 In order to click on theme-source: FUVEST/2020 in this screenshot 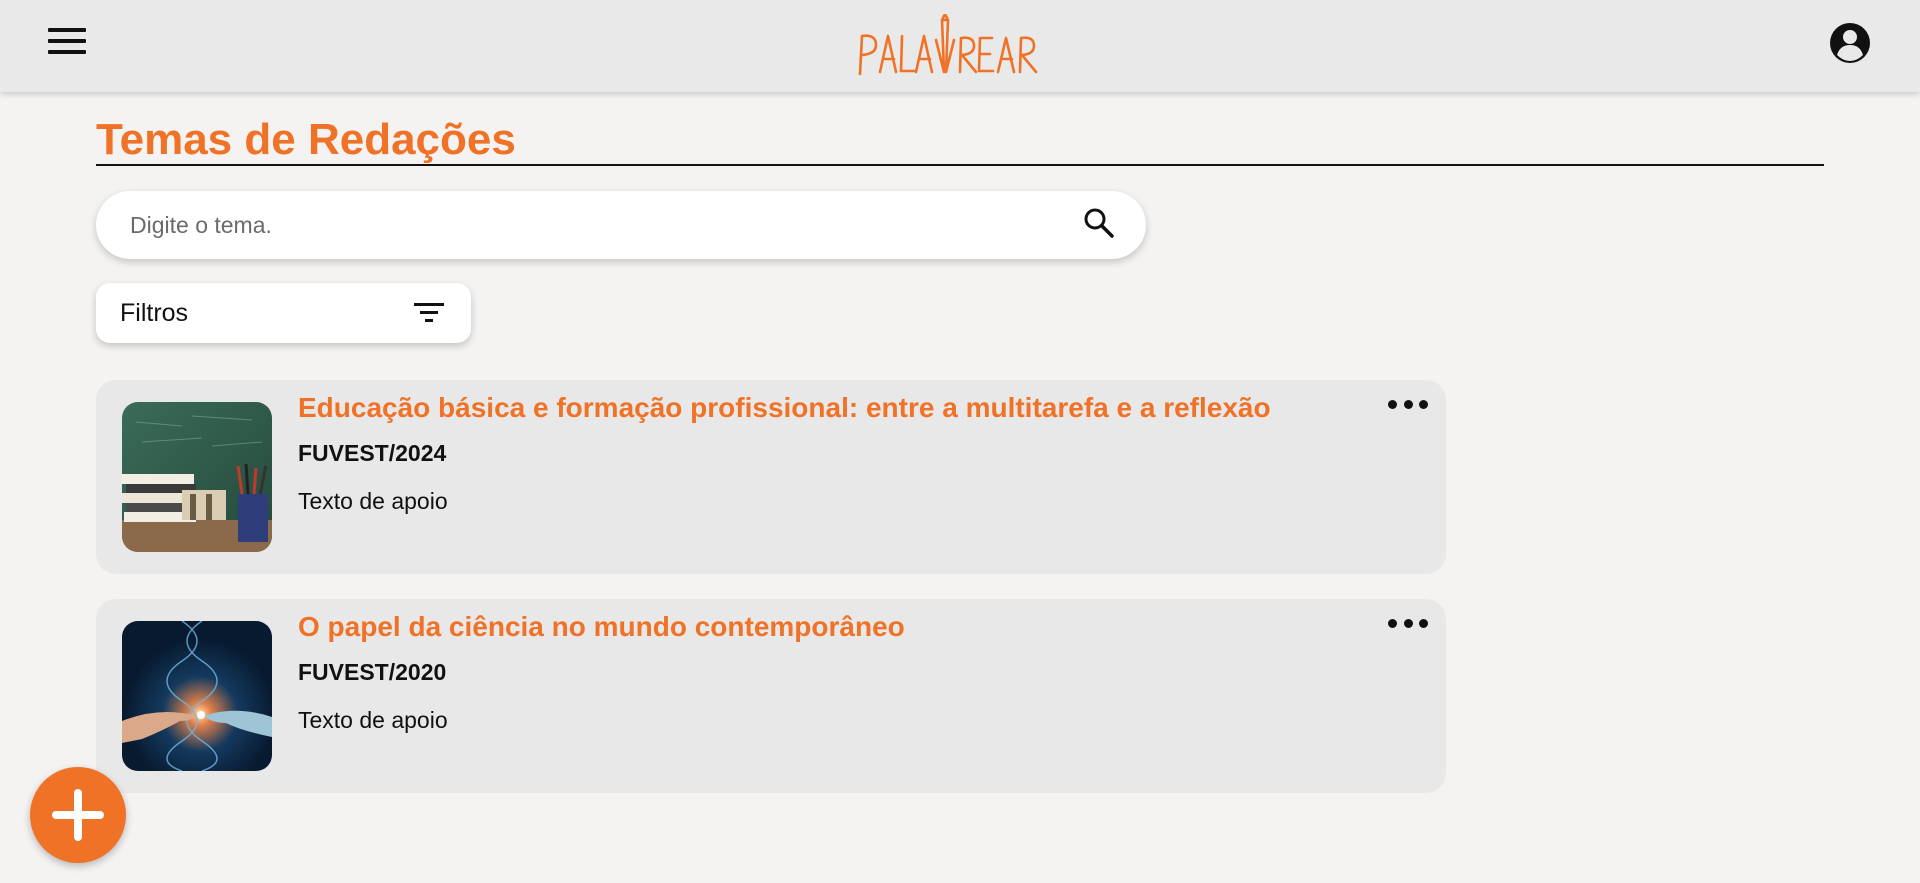, I will do `click(372, 672)`.